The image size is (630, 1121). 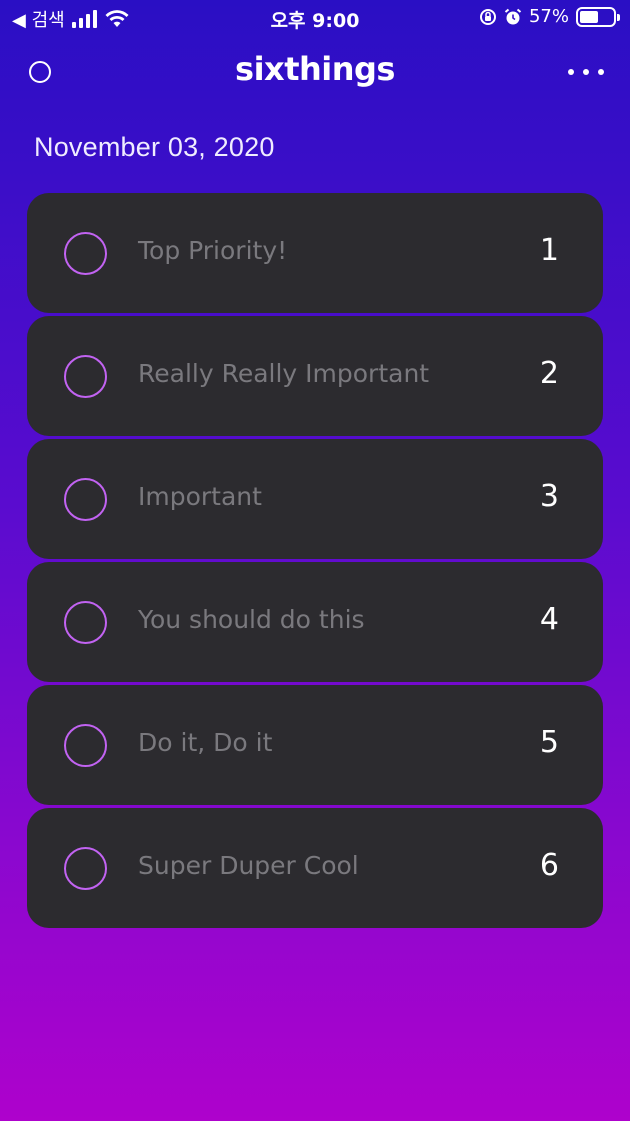 What do you see at coordinates (213, 250) in the screenshot?
I see `task-label: Top Priority!` at bounding box center [213, 250].